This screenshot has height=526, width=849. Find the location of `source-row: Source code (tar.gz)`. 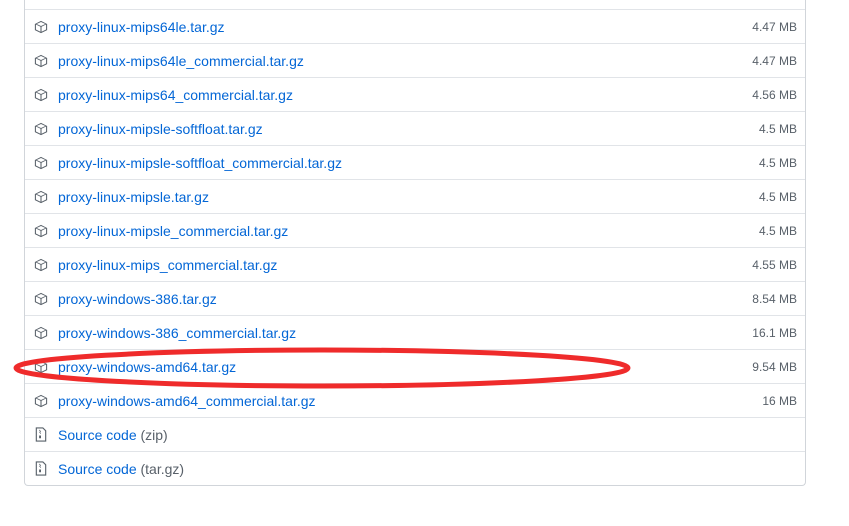

source-row: Source code (tar.gz) is located at coordinates (415, 468).